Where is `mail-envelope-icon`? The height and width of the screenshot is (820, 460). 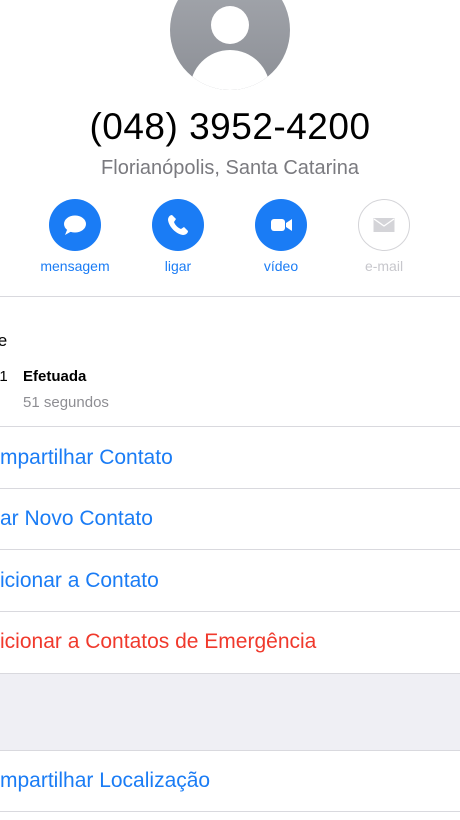
mail-envelope-icon is located at coordinates (384, 225).